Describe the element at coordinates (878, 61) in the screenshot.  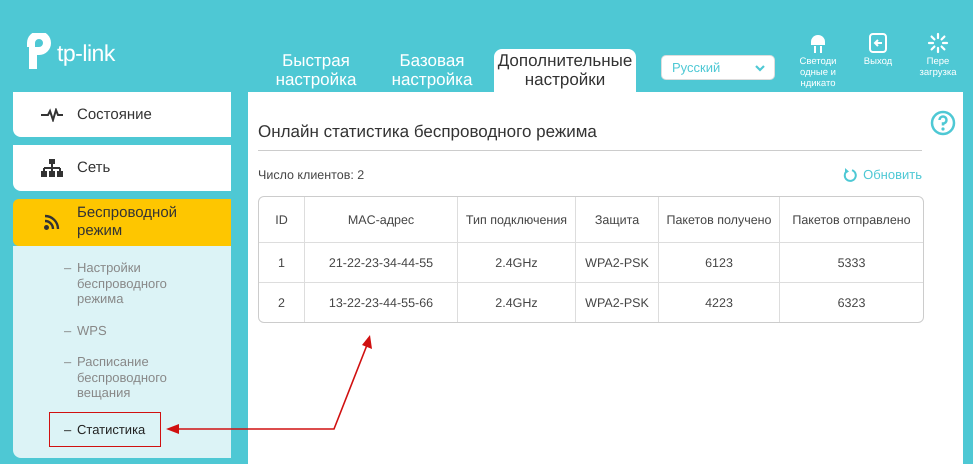
I see `action-label: Выход` at that location.